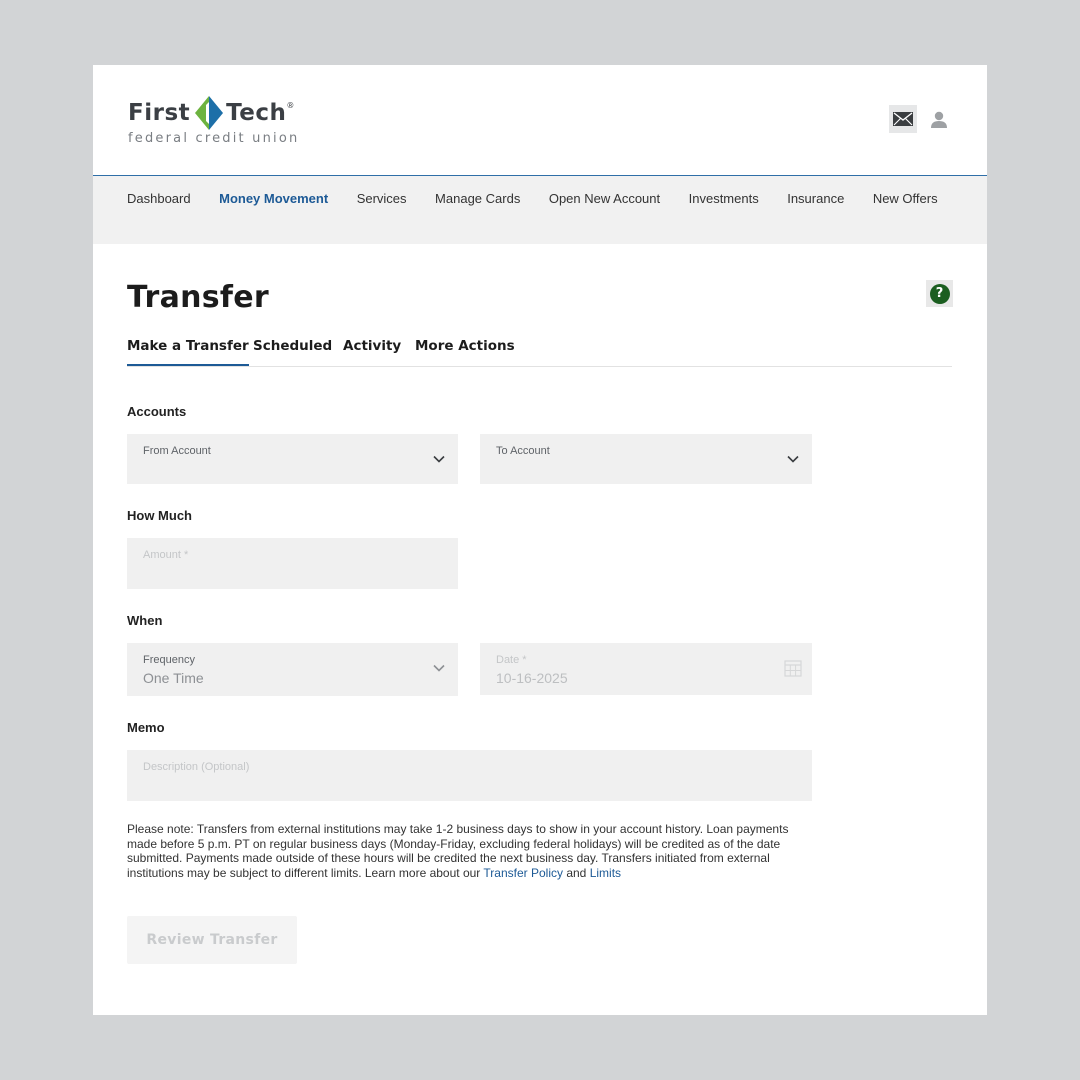  I want to click on nav-item-investments: Investments, so click(724, 199).